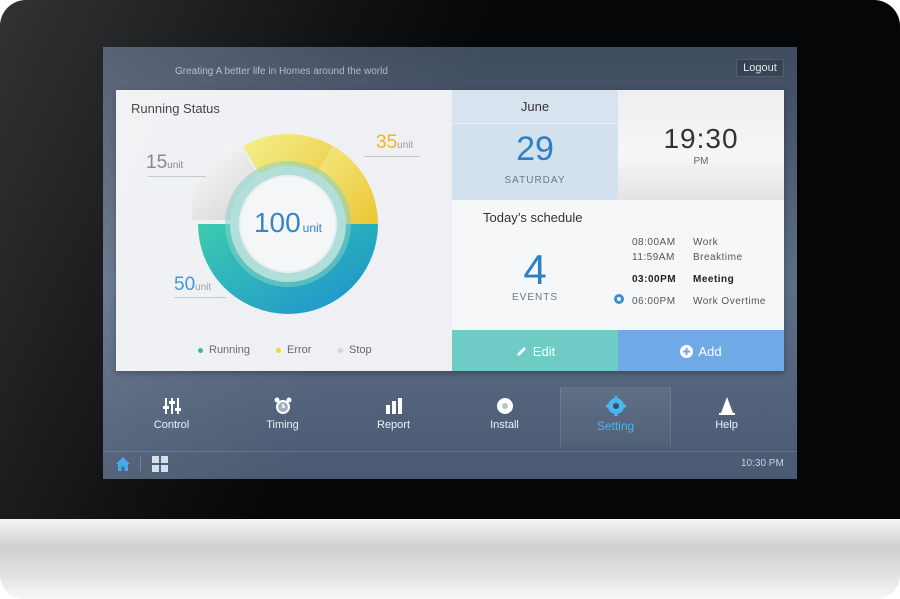  Describe the element at coordinates (535, 107) in the screenshot. I see `month-label: June` at that location.